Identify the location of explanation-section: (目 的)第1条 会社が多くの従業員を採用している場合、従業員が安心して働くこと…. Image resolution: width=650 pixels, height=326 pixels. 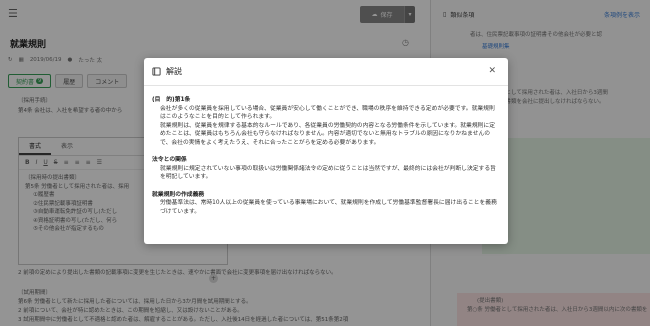
(326, 121).